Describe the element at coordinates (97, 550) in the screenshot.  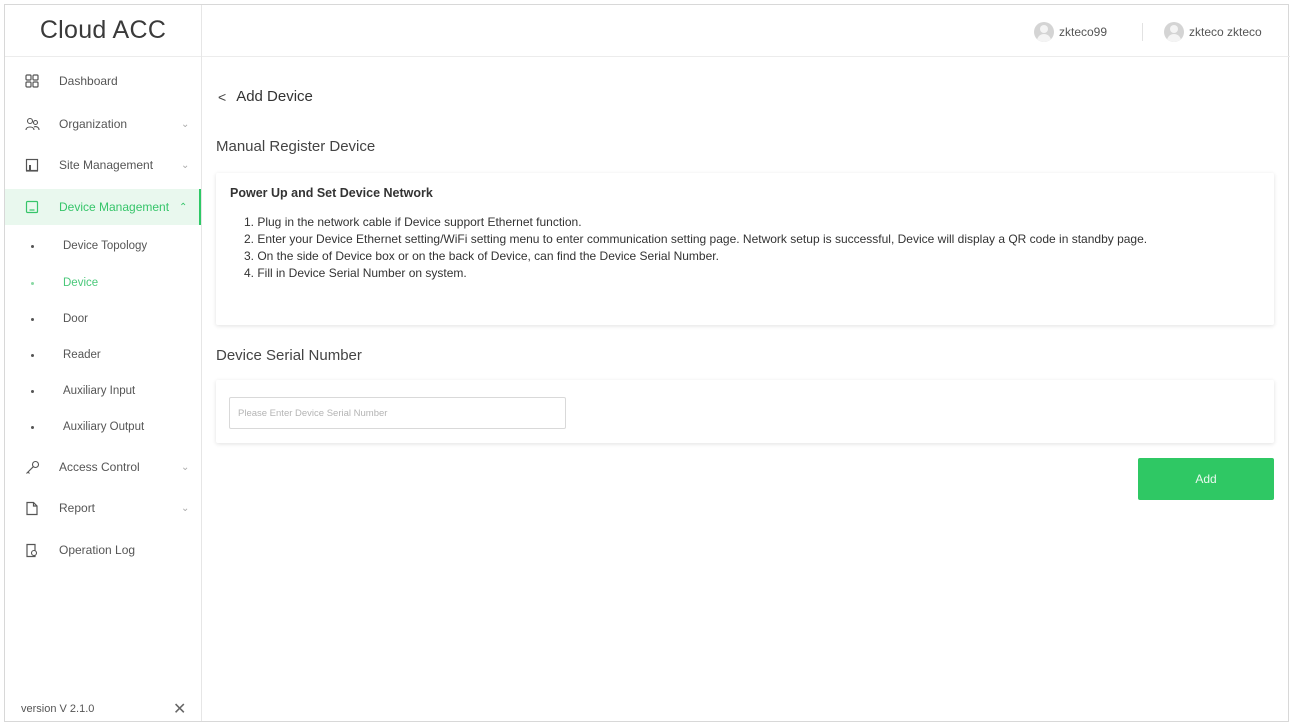
I see `sidebar-item-label: Operation Log` at that location.